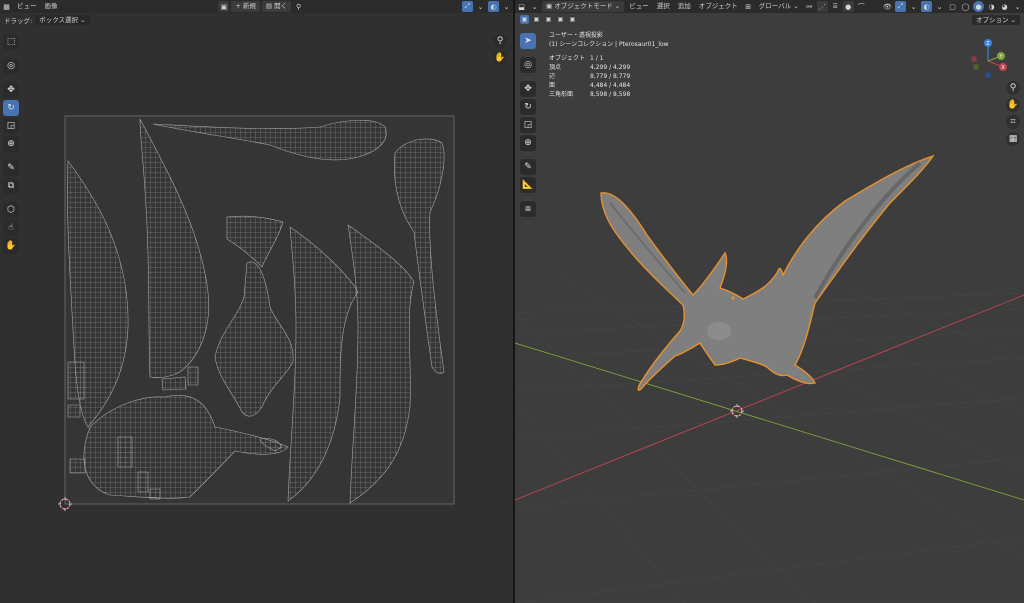 This screenshot has height=603, width=1024. What do you see at coordinates (572, 19) in the screenshot?
I see `select-intersect-icon: ▣` at bounding box center [572, 19].